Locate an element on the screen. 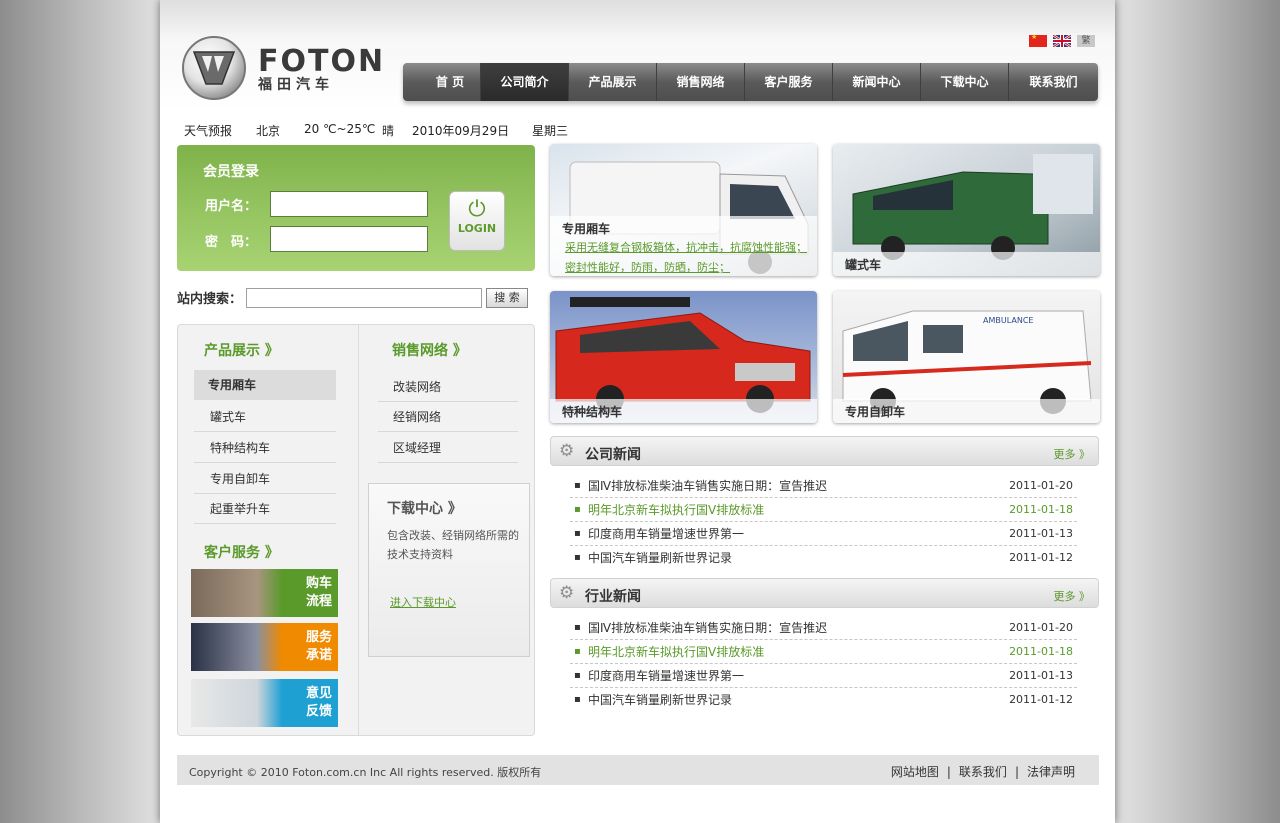 This screenshot has height=823, width=1280. chinese-flag-icon is located at coordinates (1038, 40).